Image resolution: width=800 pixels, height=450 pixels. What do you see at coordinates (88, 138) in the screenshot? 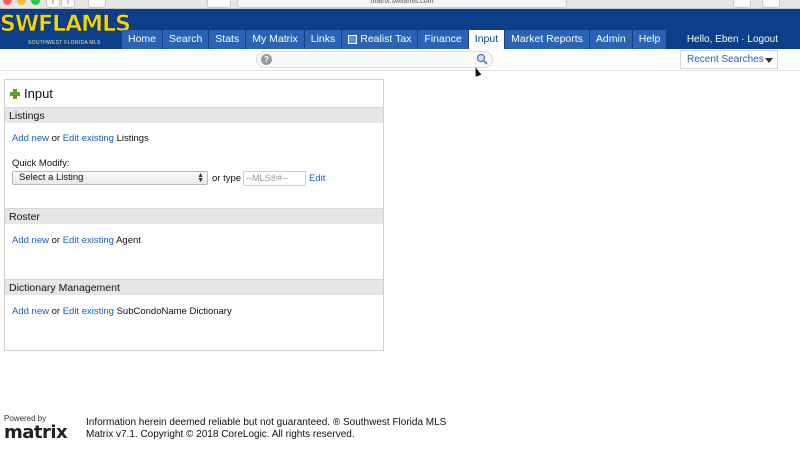
I see `edit-existing-listings-link: Edit existing` at bounding box center [88, 138].